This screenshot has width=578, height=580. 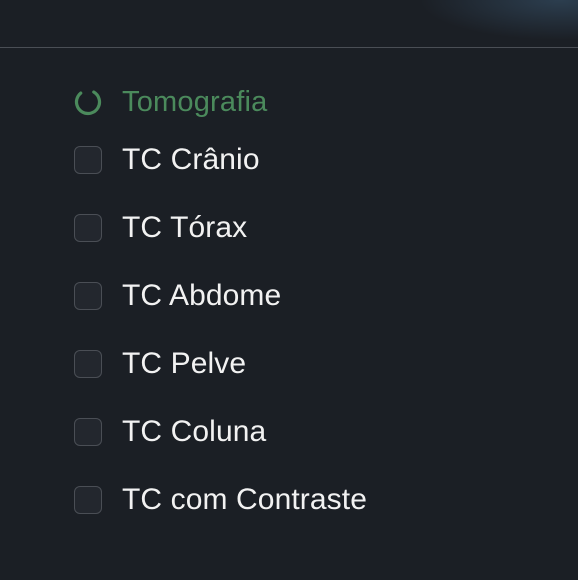 What do you see at coordinates (314, 102) in the screenshot?
I see `section-header: Tomografia` at bounding box center [314, 102].